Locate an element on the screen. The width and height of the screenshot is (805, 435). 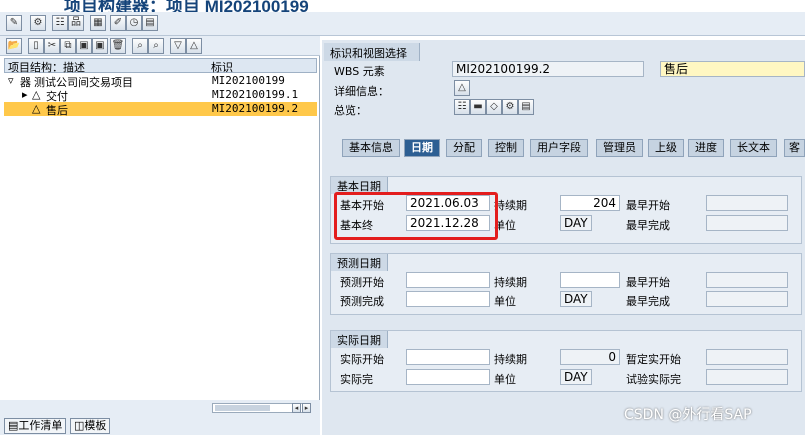
page-title: 项目构建器：项目 MI202100199 is located at coordinates (186, 6).